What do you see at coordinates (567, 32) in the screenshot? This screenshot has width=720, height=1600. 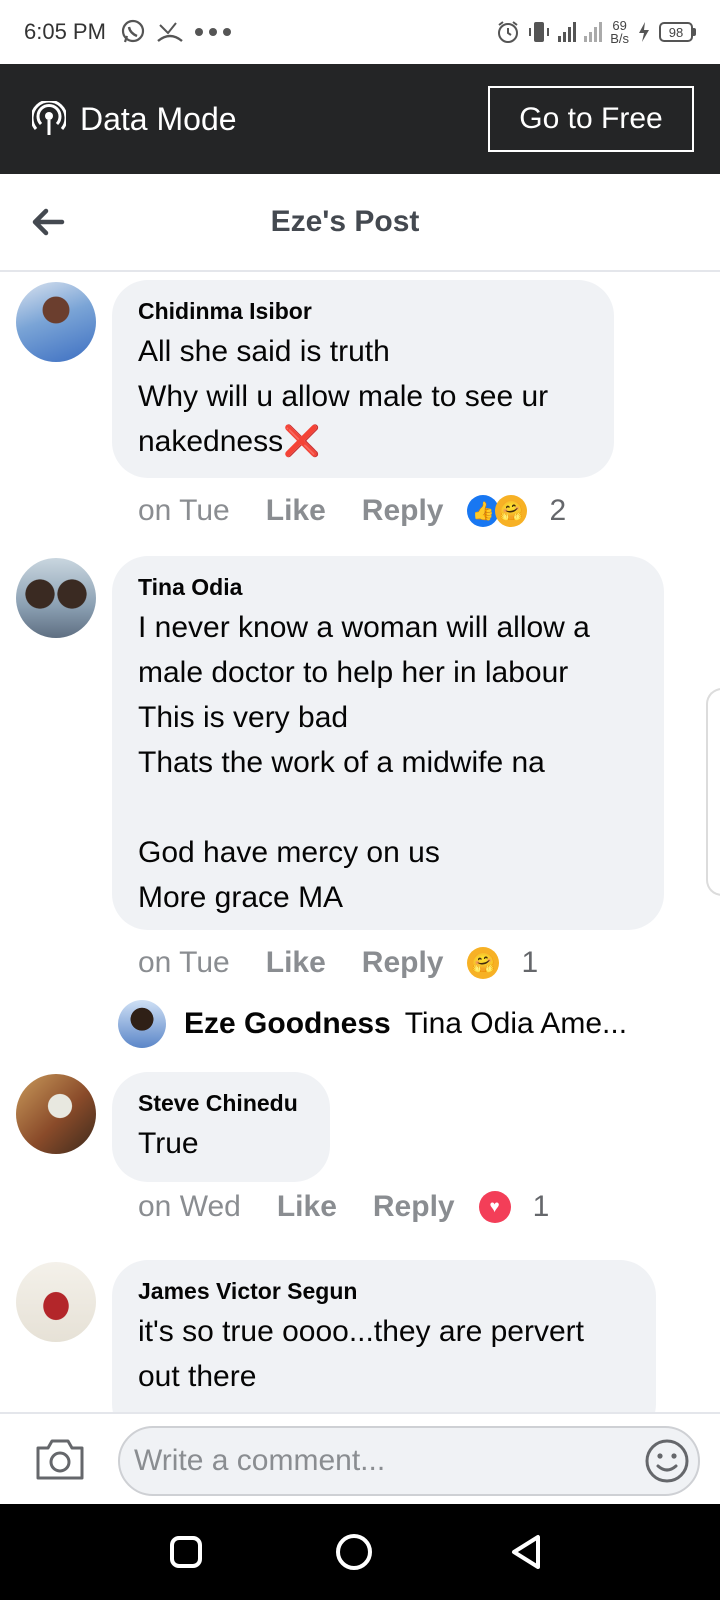 I see `signal-icon` at bounding box center [567, 32].